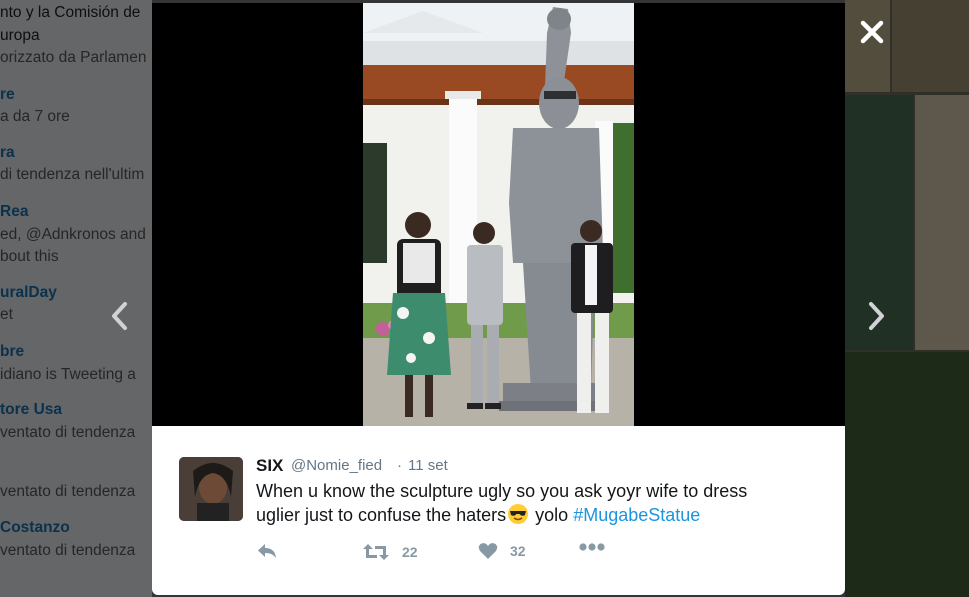 Image resolution: width=969 pixels, height=597 pixels. I want to click on background-trend-text: ra, so click(7, 152).